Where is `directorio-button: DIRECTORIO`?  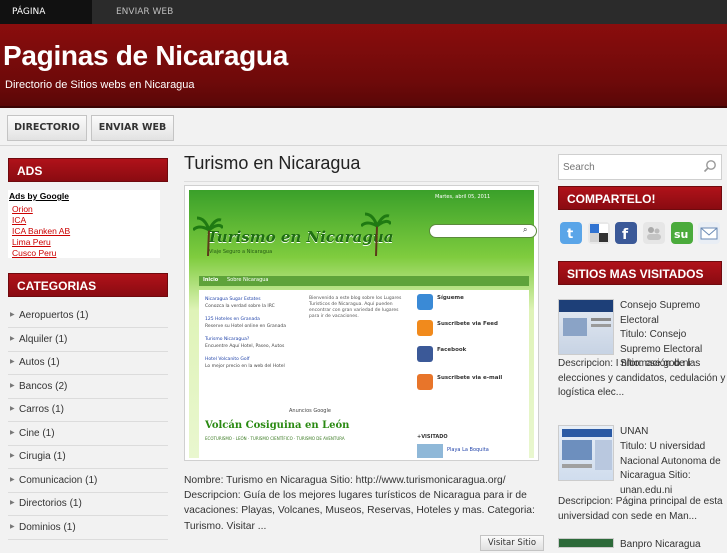
directorio-button: DIRECTORIO is located at coordinates (47, 128).